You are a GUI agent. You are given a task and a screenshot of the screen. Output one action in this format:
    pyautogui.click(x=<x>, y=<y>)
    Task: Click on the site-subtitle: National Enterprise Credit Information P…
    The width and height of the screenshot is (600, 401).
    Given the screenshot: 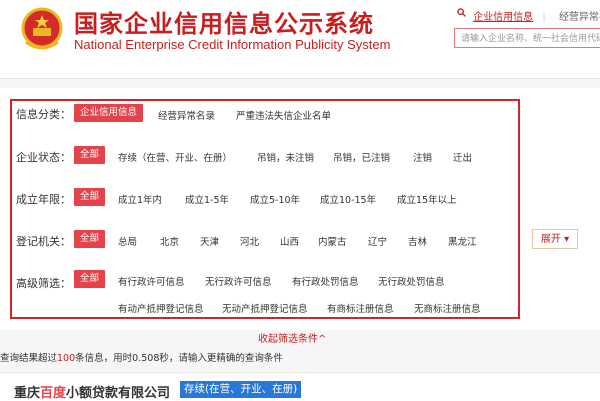 What is the action you would take?
    pyautogui.click(x=232, y=44)
    